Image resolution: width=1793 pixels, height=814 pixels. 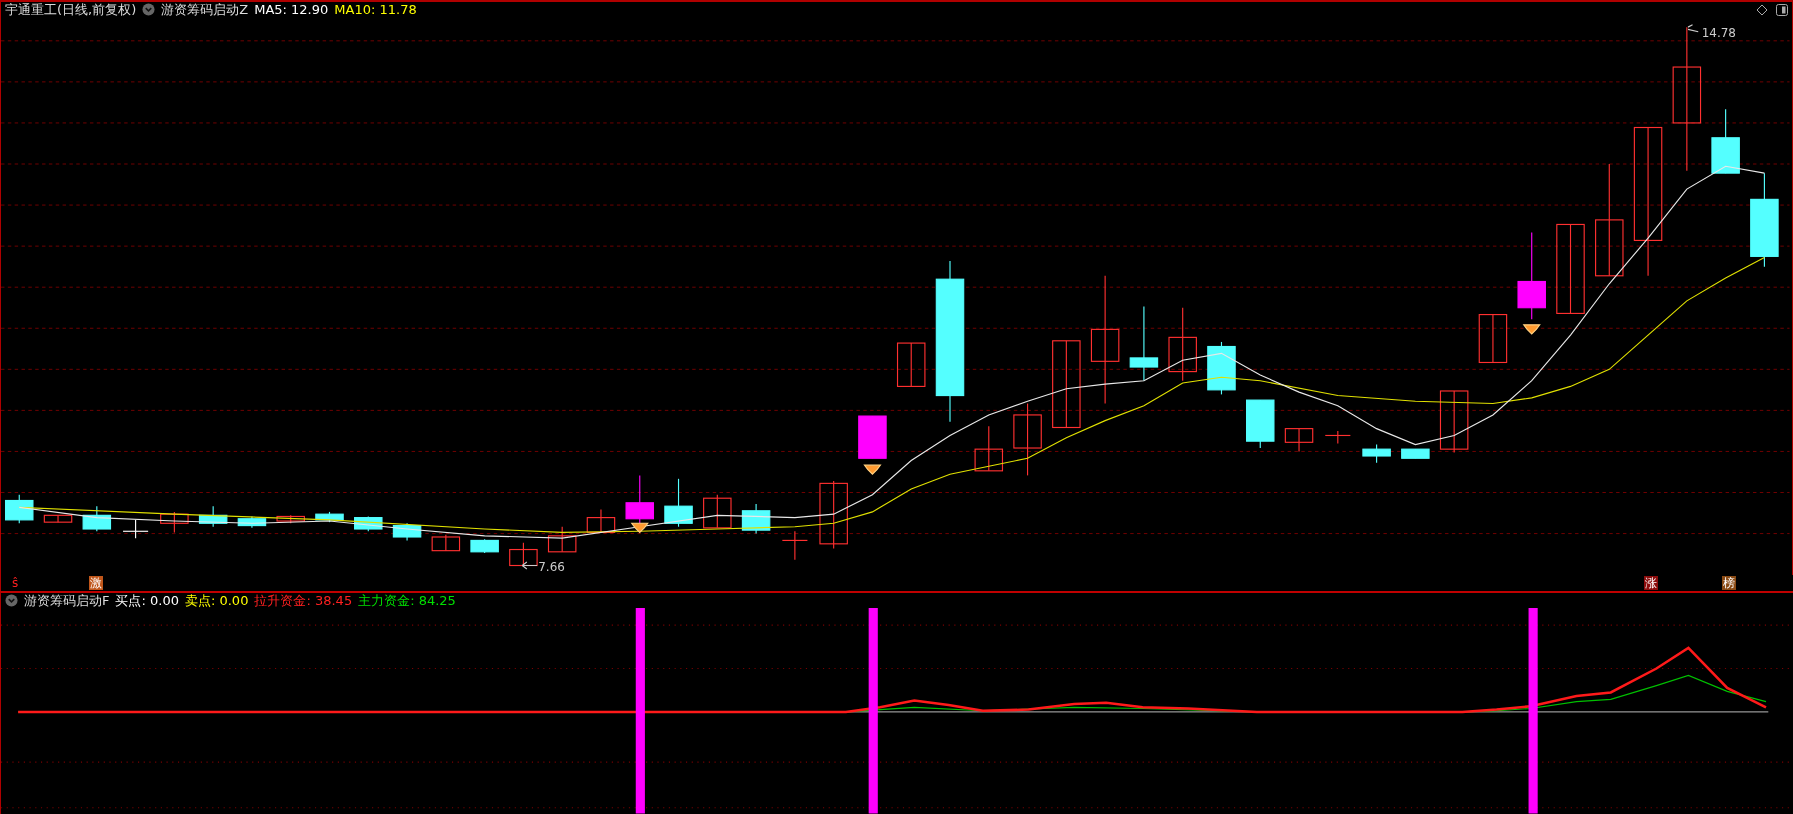 What do you see at coordinates (67, 600) in the screenshot?
I see `indicator-name: 游资筹码启动F` at bounding box center [67, 600].